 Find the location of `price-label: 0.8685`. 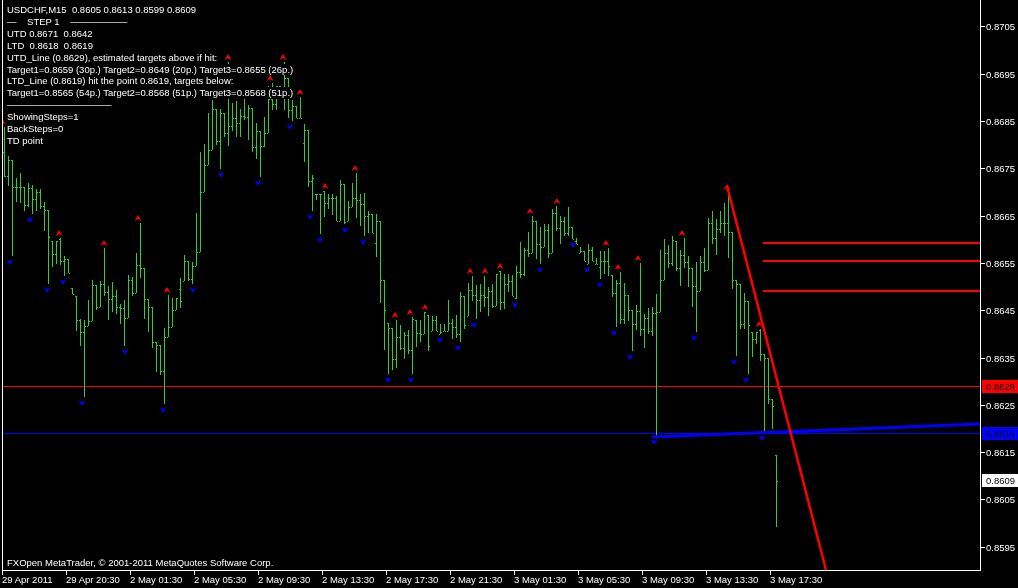

price-label: 0.8685 is located at coordinates (1001, 122).